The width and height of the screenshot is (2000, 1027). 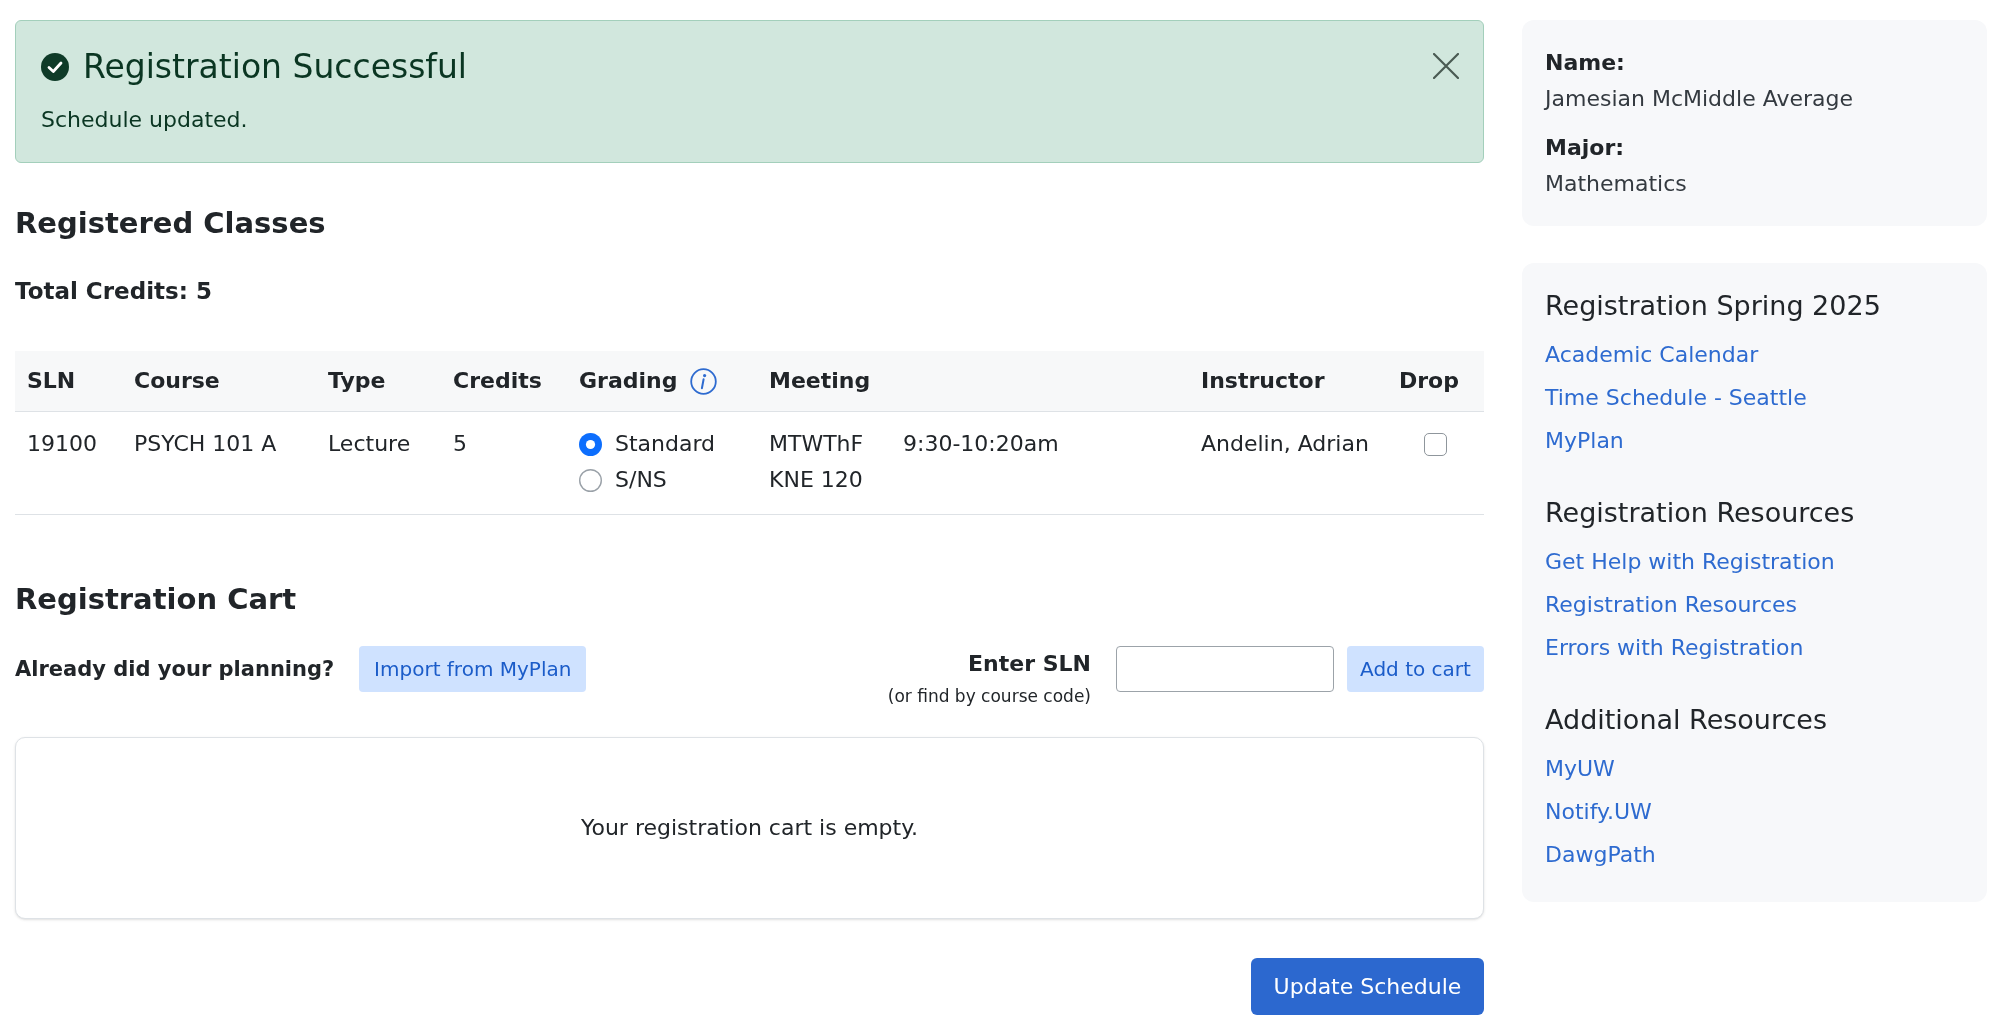 What do you see at coordinates (1674, 647) in the screenshot?
I see `resource-link: Errors with Registration` at bounding box center [1674, 647].